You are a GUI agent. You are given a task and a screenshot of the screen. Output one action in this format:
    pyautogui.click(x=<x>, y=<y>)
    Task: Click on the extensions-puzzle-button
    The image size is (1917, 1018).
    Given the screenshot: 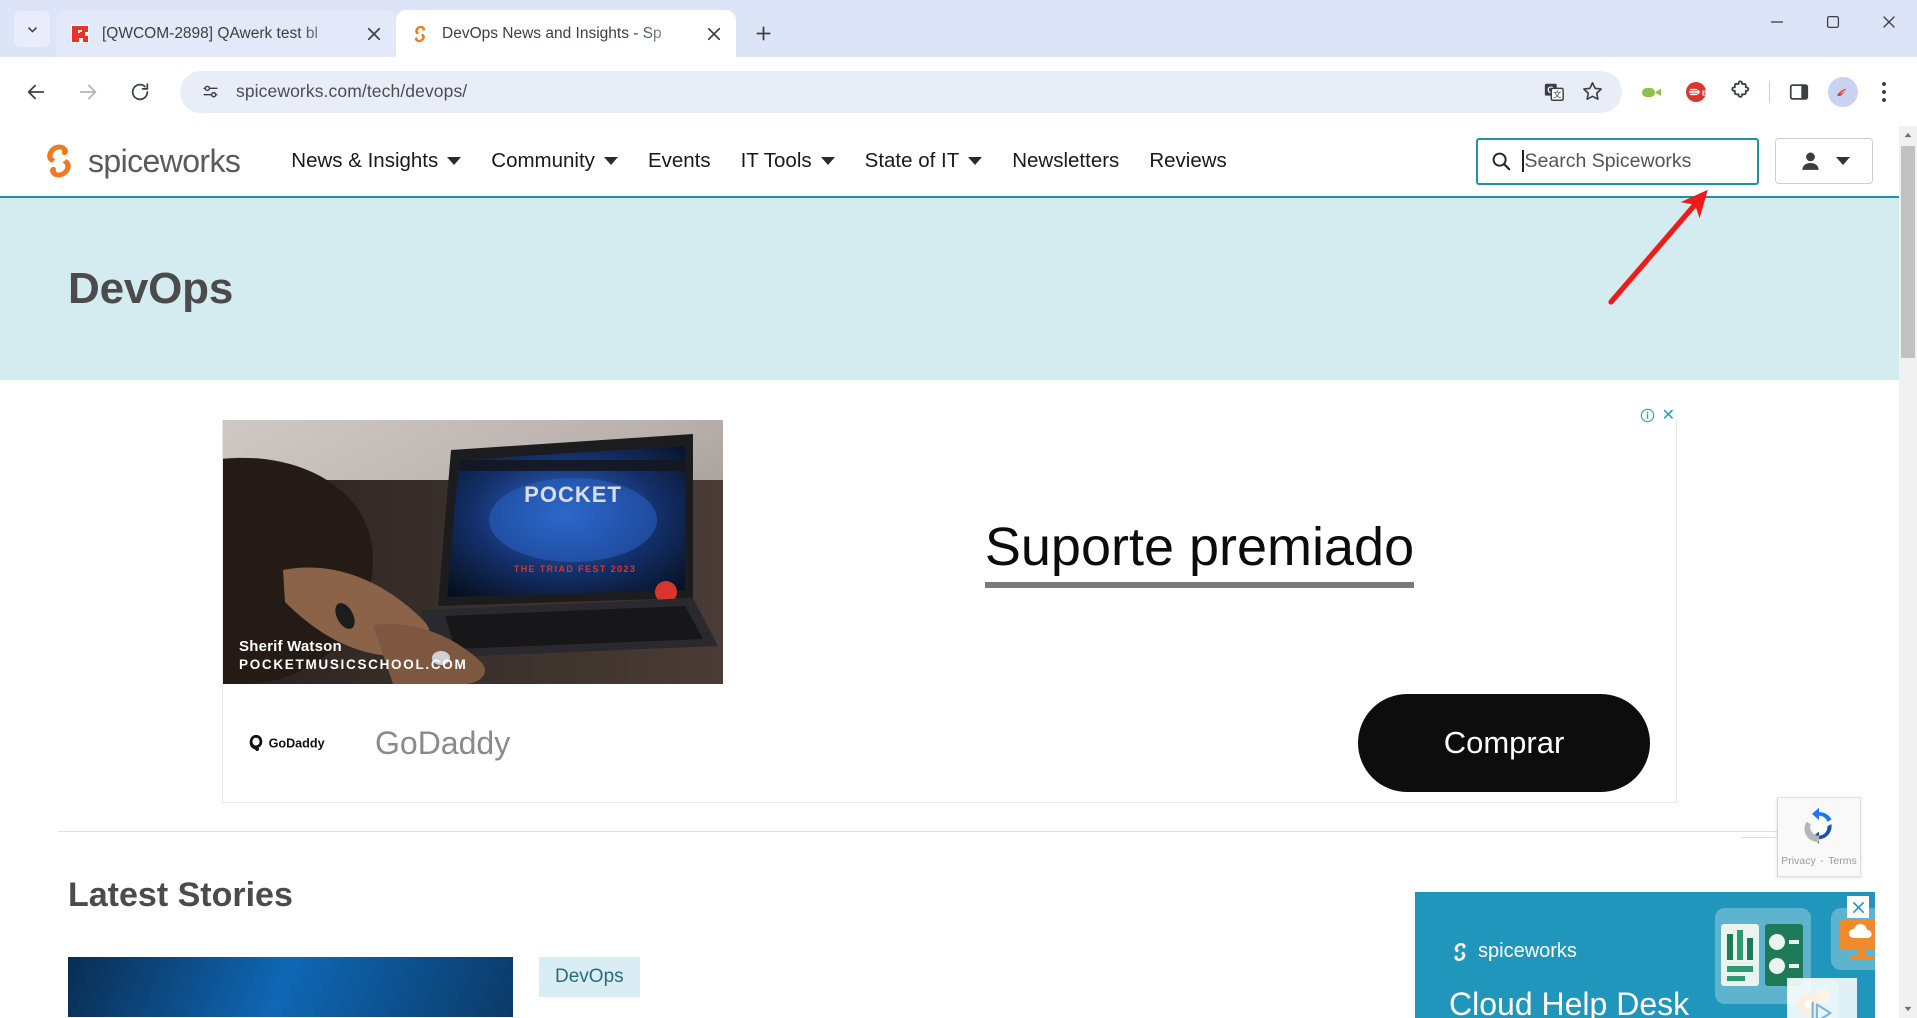 What is the action you would take?
    pyautogui.click(x=1740, y=92)
    